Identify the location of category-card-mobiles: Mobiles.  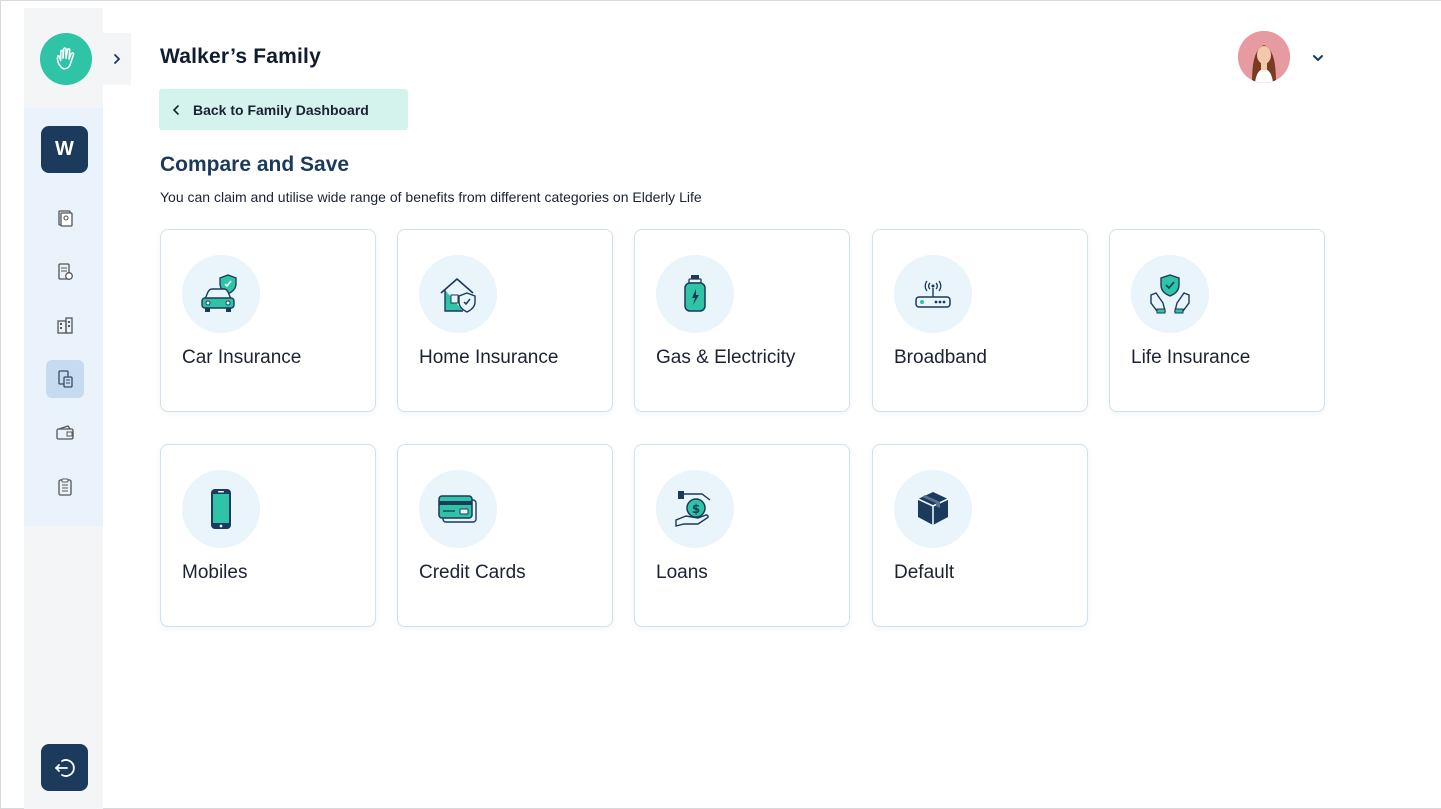
(268, 535).